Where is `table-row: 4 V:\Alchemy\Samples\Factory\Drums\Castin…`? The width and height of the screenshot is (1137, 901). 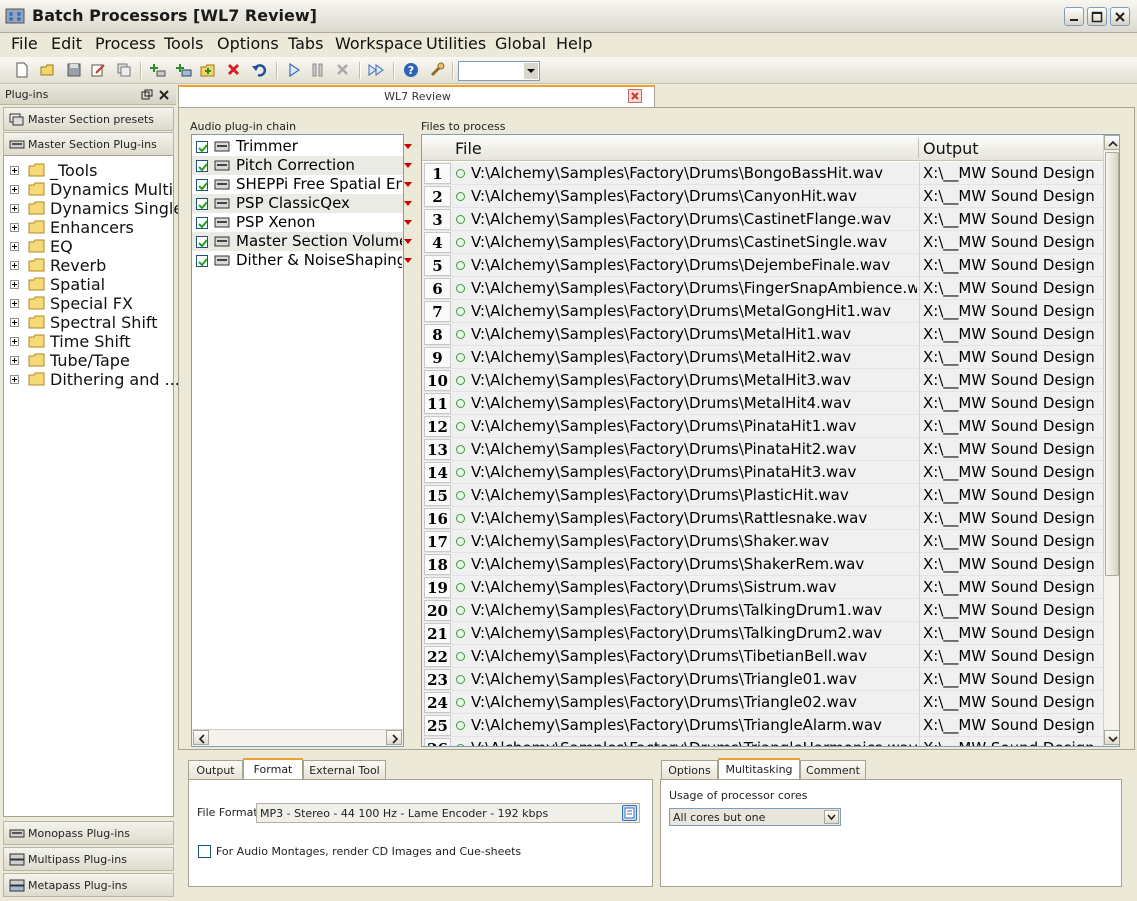
table-row: 4 V:\Alchemy\Samples\Factory\Drums\Castin… is located at coordinates (763, 242).